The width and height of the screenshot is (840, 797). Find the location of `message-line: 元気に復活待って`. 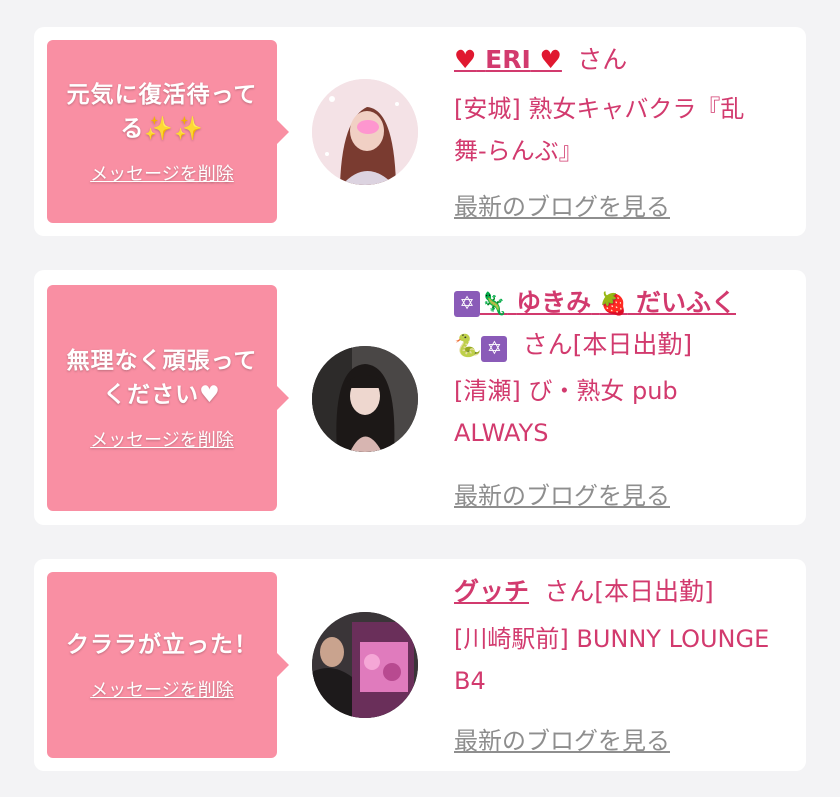

message-line: 元気に復活待って is located at coordinates (162, 94).